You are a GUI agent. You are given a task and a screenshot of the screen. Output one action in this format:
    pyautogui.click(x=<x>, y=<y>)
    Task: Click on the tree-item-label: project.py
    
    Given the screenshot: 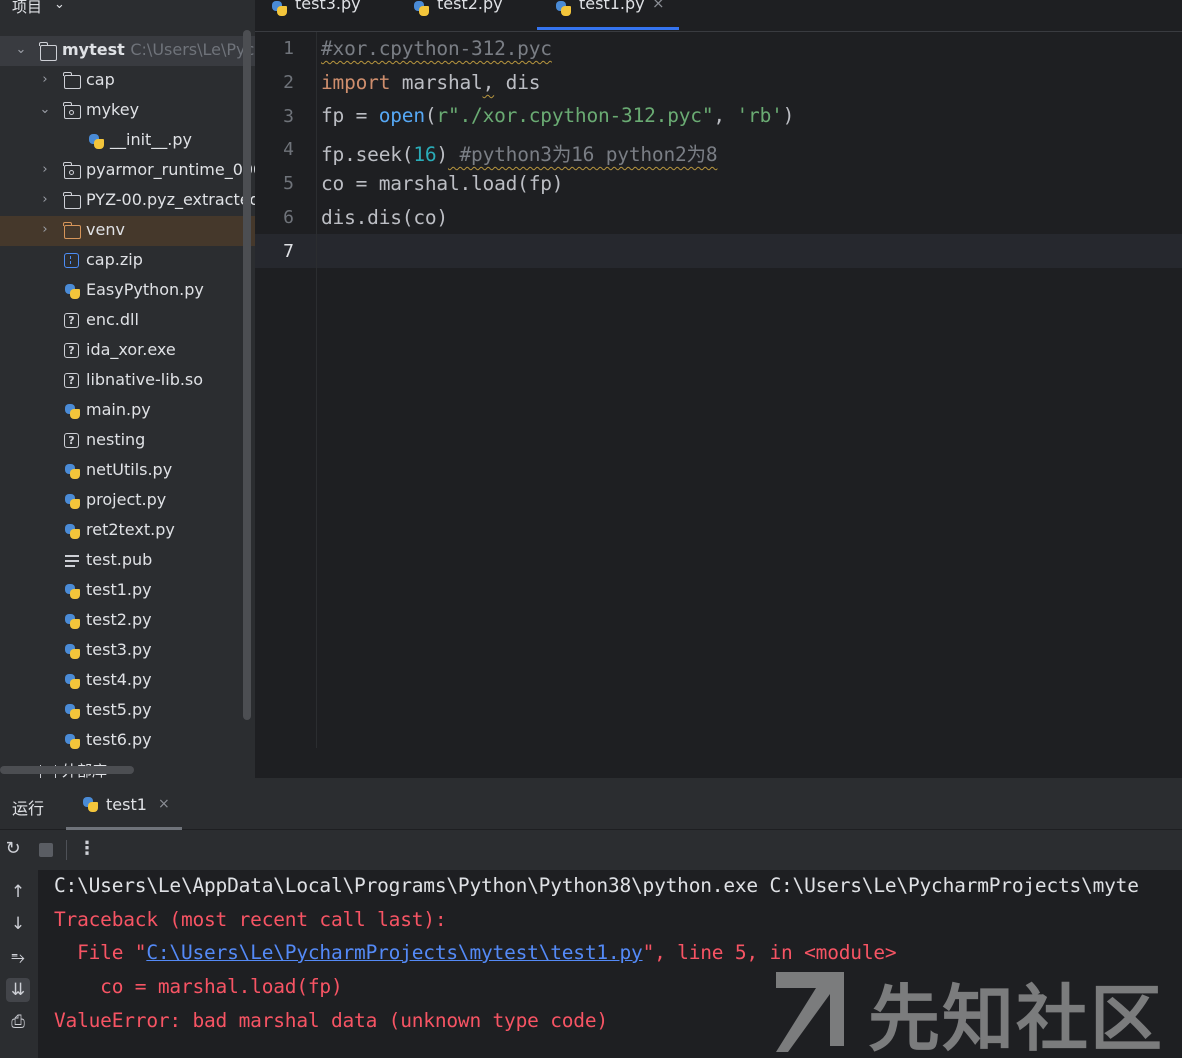 What is the action you would take?
    pyautogui.click(x=126, y=499)
    